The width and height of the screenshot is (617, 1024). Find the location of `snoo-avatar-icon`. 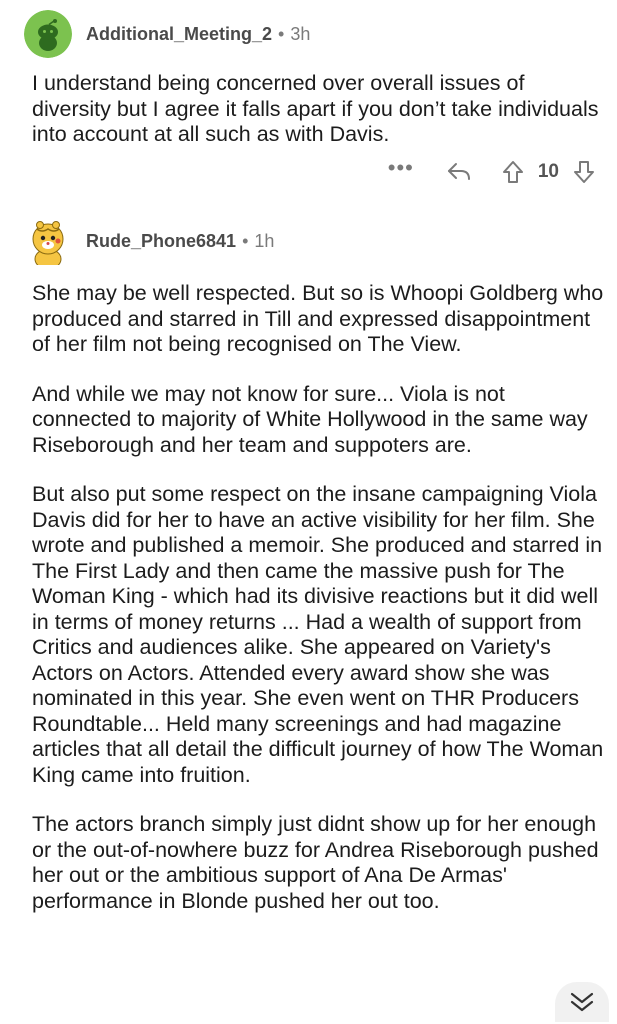

snoo-avatar-icon is located at coordinates (48, 34).